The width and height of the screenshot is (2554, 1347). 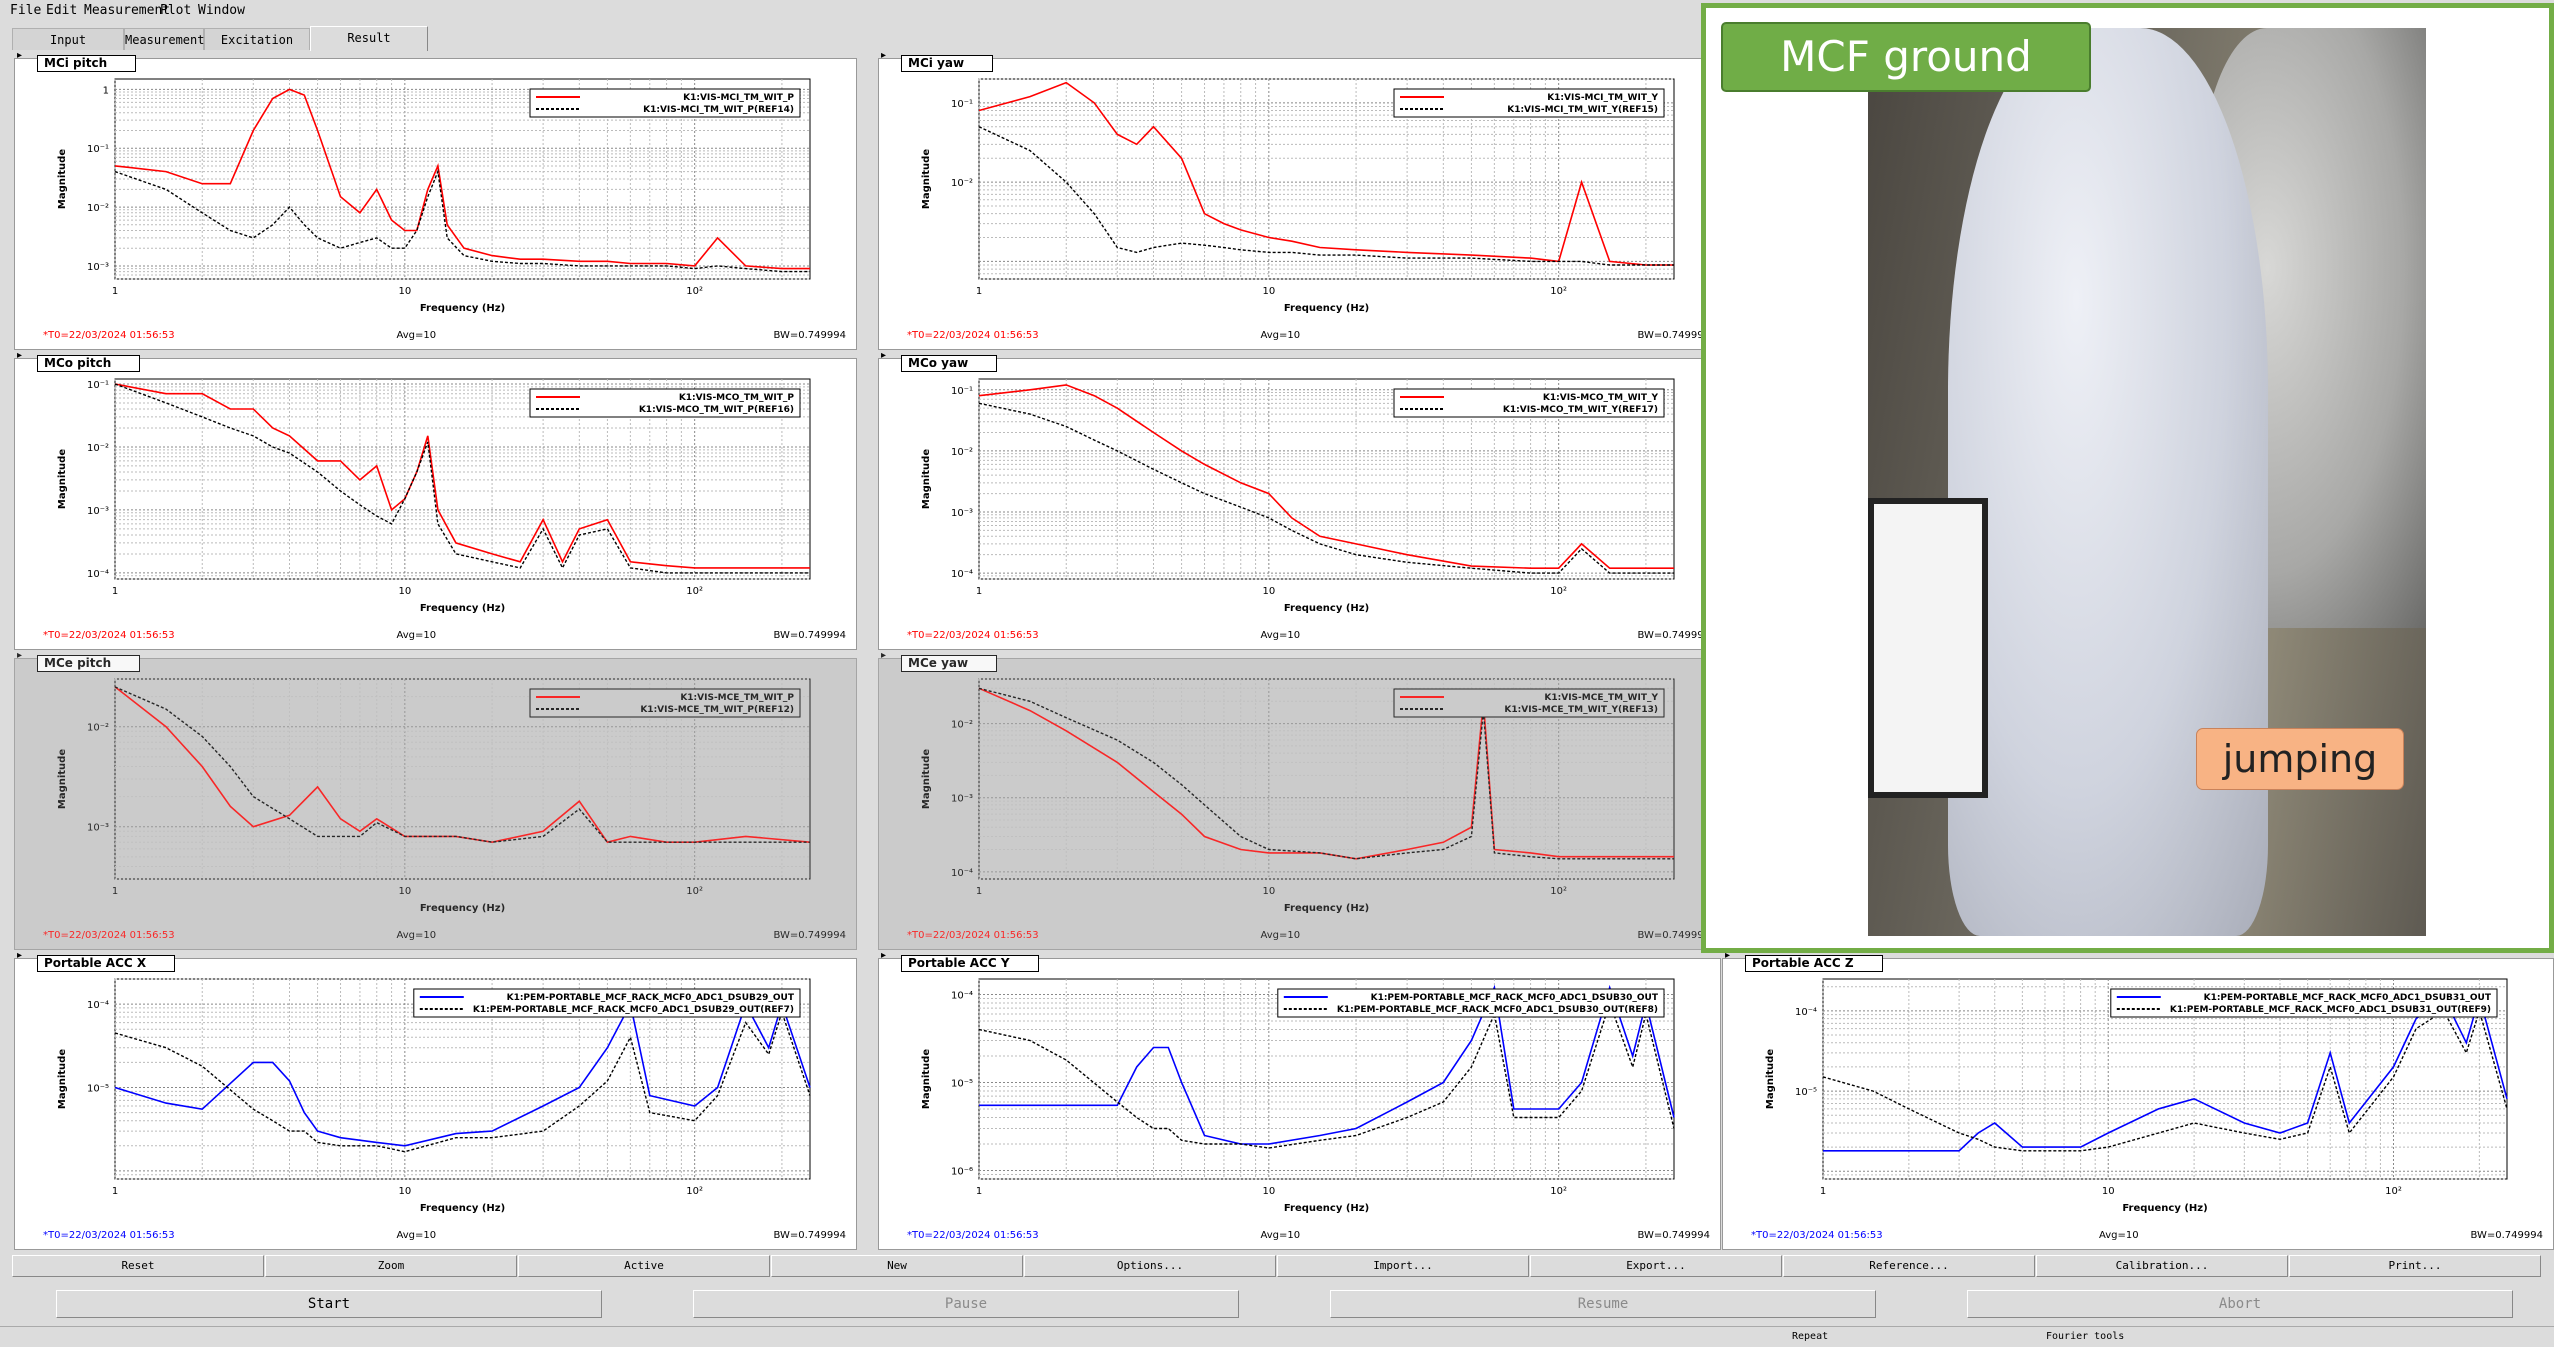 I want to click on y-tick-label: 10⁻², so click(x=98, y=728).